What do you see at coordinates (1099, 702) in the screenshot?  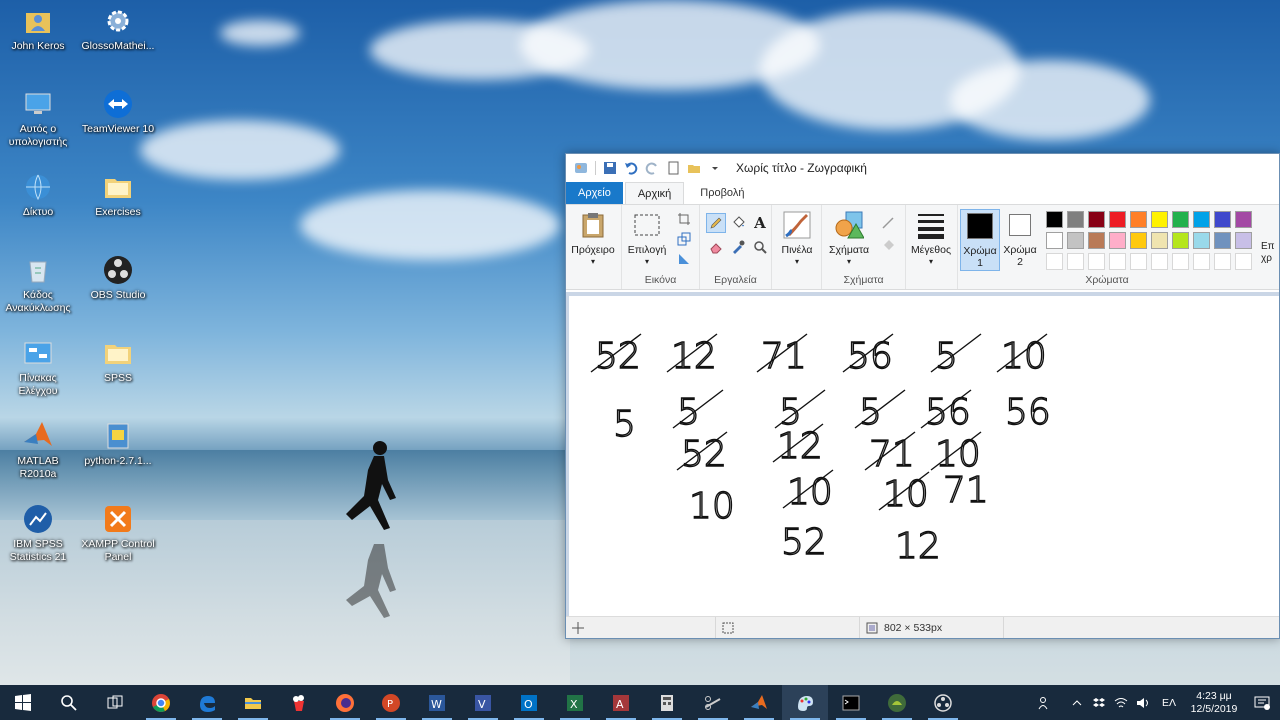 I see `dropbox-icon` at bounding box center [1099, 702].